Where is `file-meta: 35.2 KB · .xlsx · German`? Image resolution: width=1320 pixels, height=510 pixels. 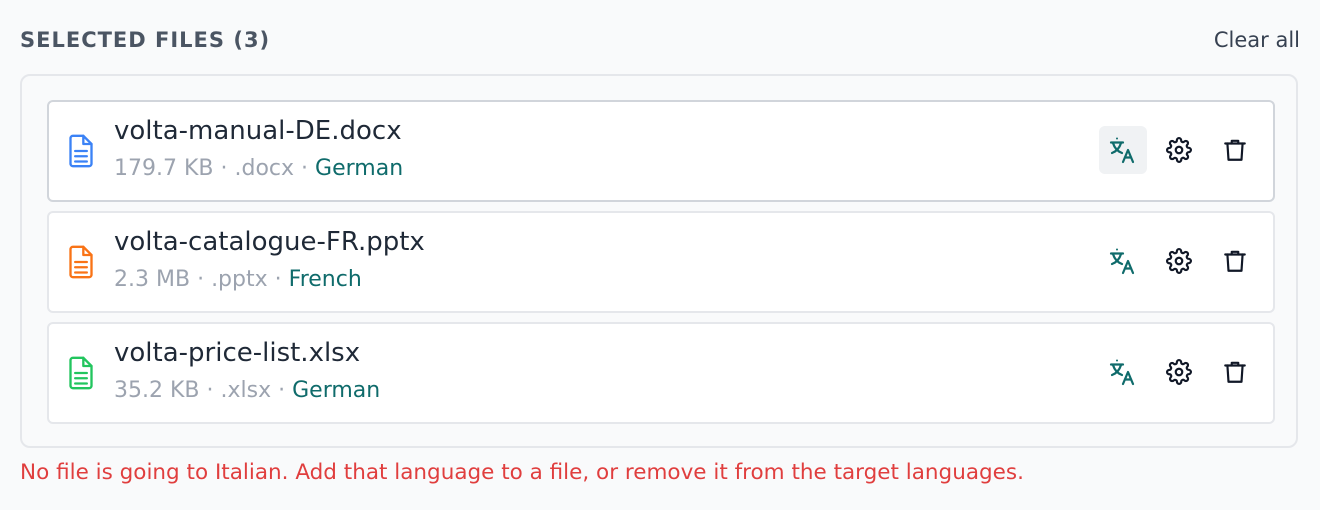 file-meta: 35.2 KB · .xlsx · German is located at coordinates (247, 390).